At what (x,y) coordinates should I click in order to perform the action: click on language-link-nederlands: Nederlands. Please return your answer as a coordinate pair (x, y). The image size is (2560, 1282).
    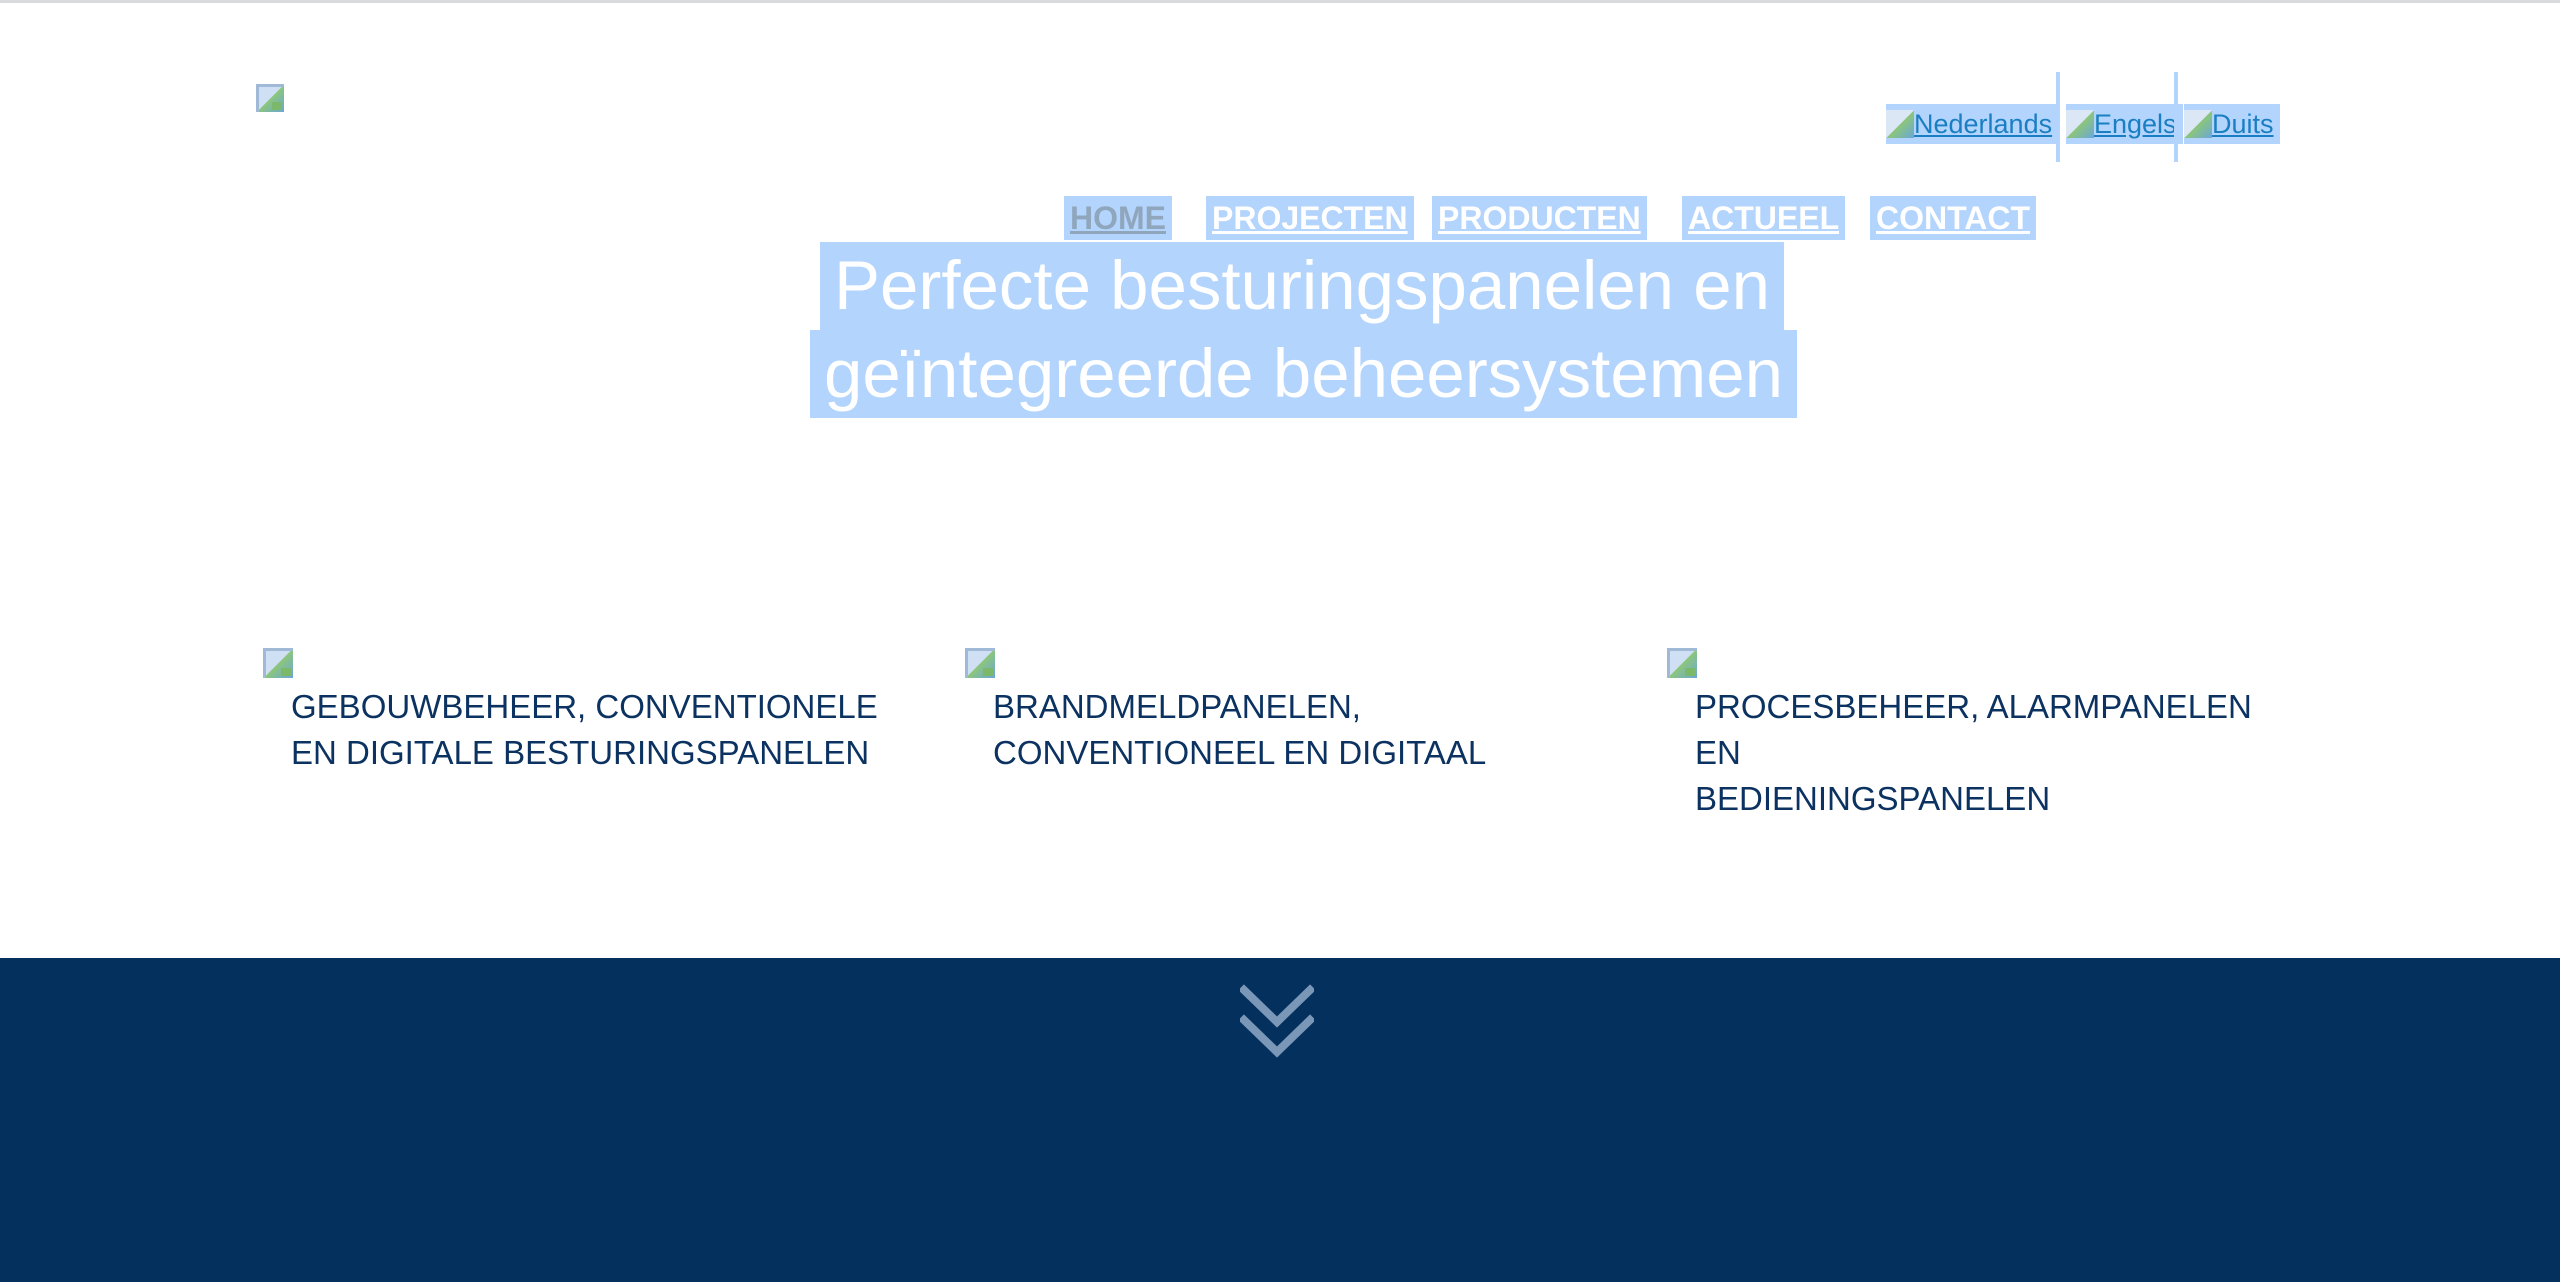
    Looking at the image, I should click on (1972, 124).